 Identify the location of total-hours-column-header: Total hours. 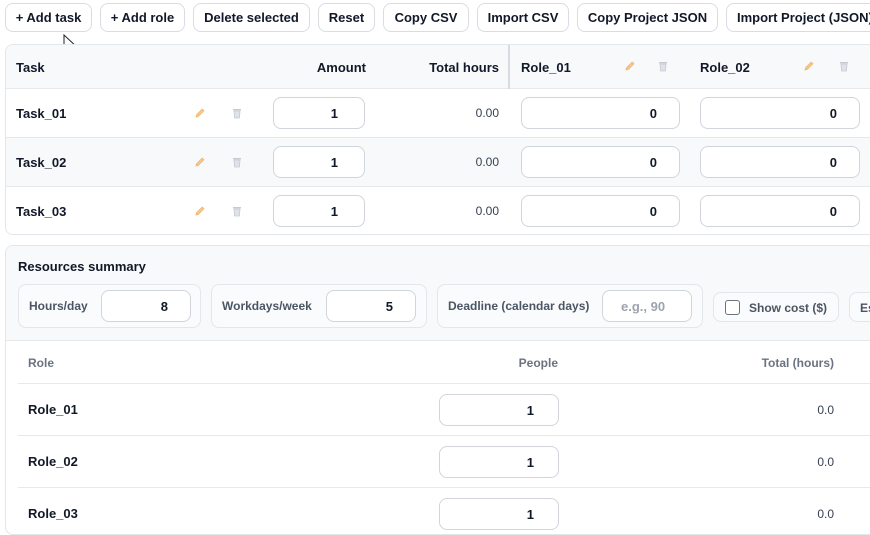
(464, 67).